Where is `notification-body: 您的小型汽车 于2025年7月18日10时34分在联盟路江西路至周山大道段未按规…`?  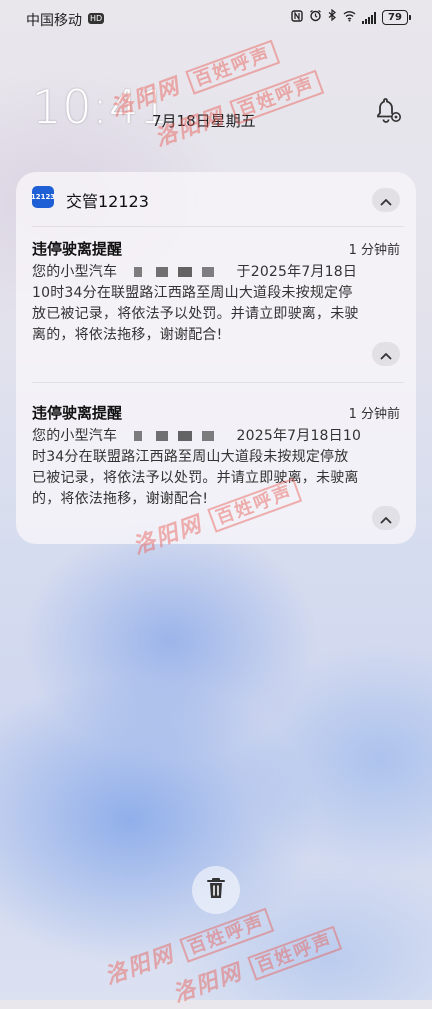 notification-body: 您的小型汽车 于2025年7月18日10时34分在联盟路江西路至周山大道段未按规… is located at coordinates (197, 304).